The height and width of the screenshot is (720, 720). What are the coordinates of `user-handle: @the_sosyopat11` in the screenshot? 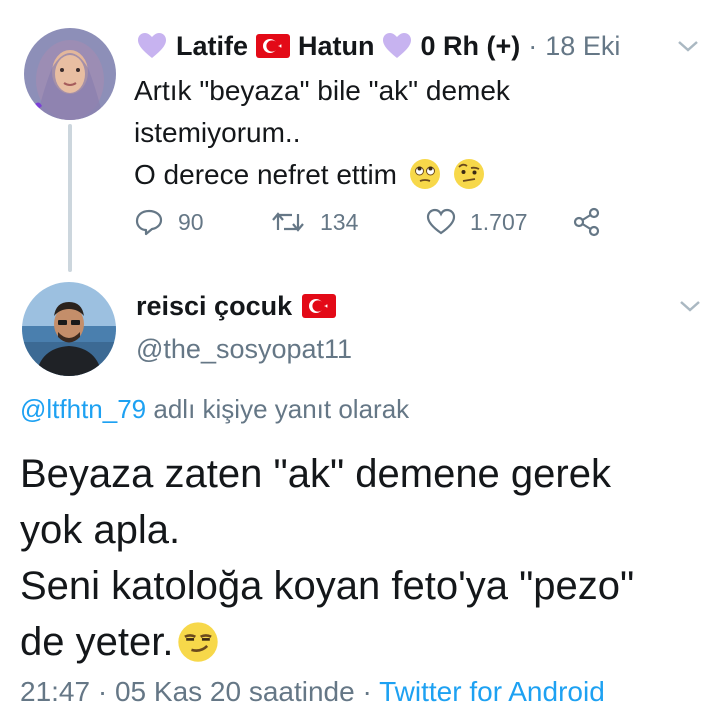 It's located at (244, 349).